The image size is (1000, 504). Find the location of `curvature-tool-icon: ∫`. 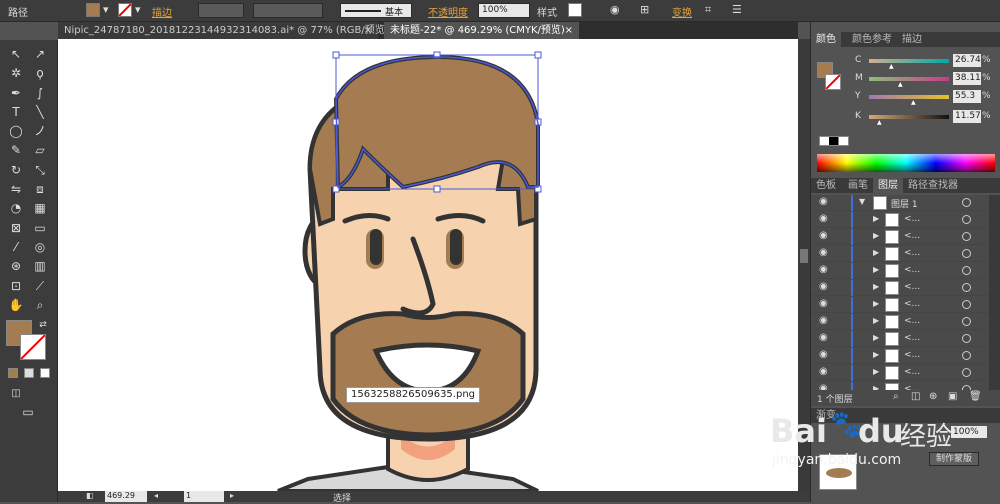

curvature-tool-icon: ∫ is located at coordinates (40, 93).